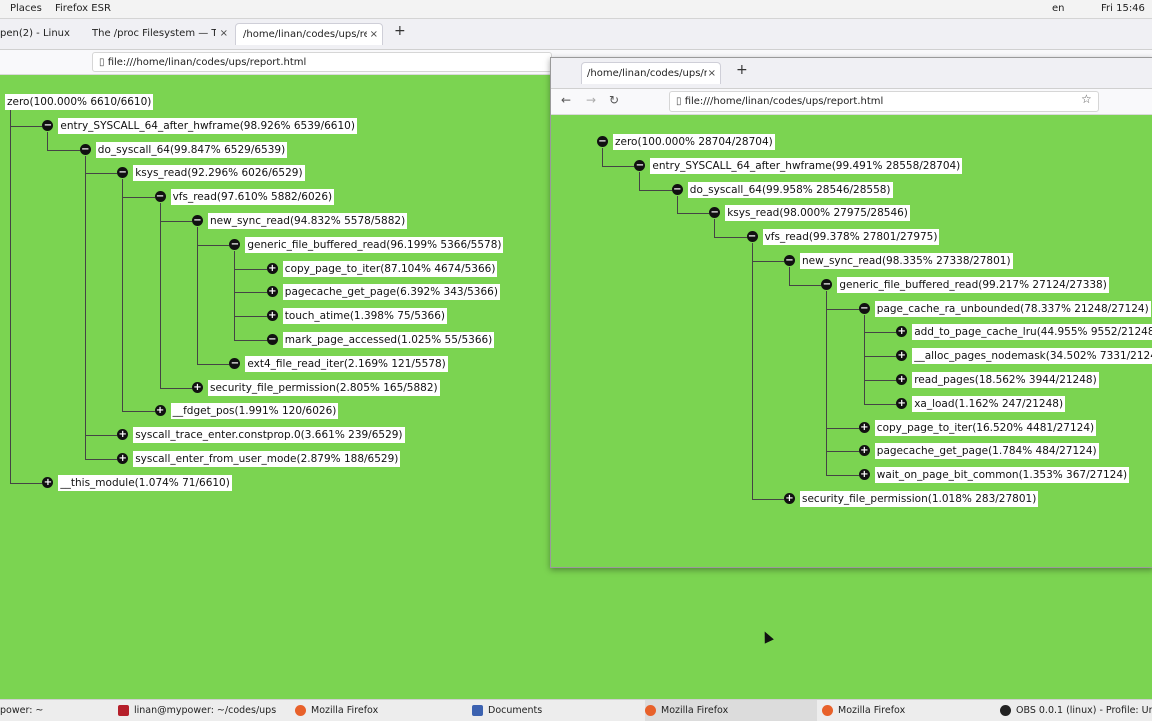  Describe the element at coordinates (39, 34) in the screenshot. I see `tab-pen-linux: pen(2) - Linux m` at that location.